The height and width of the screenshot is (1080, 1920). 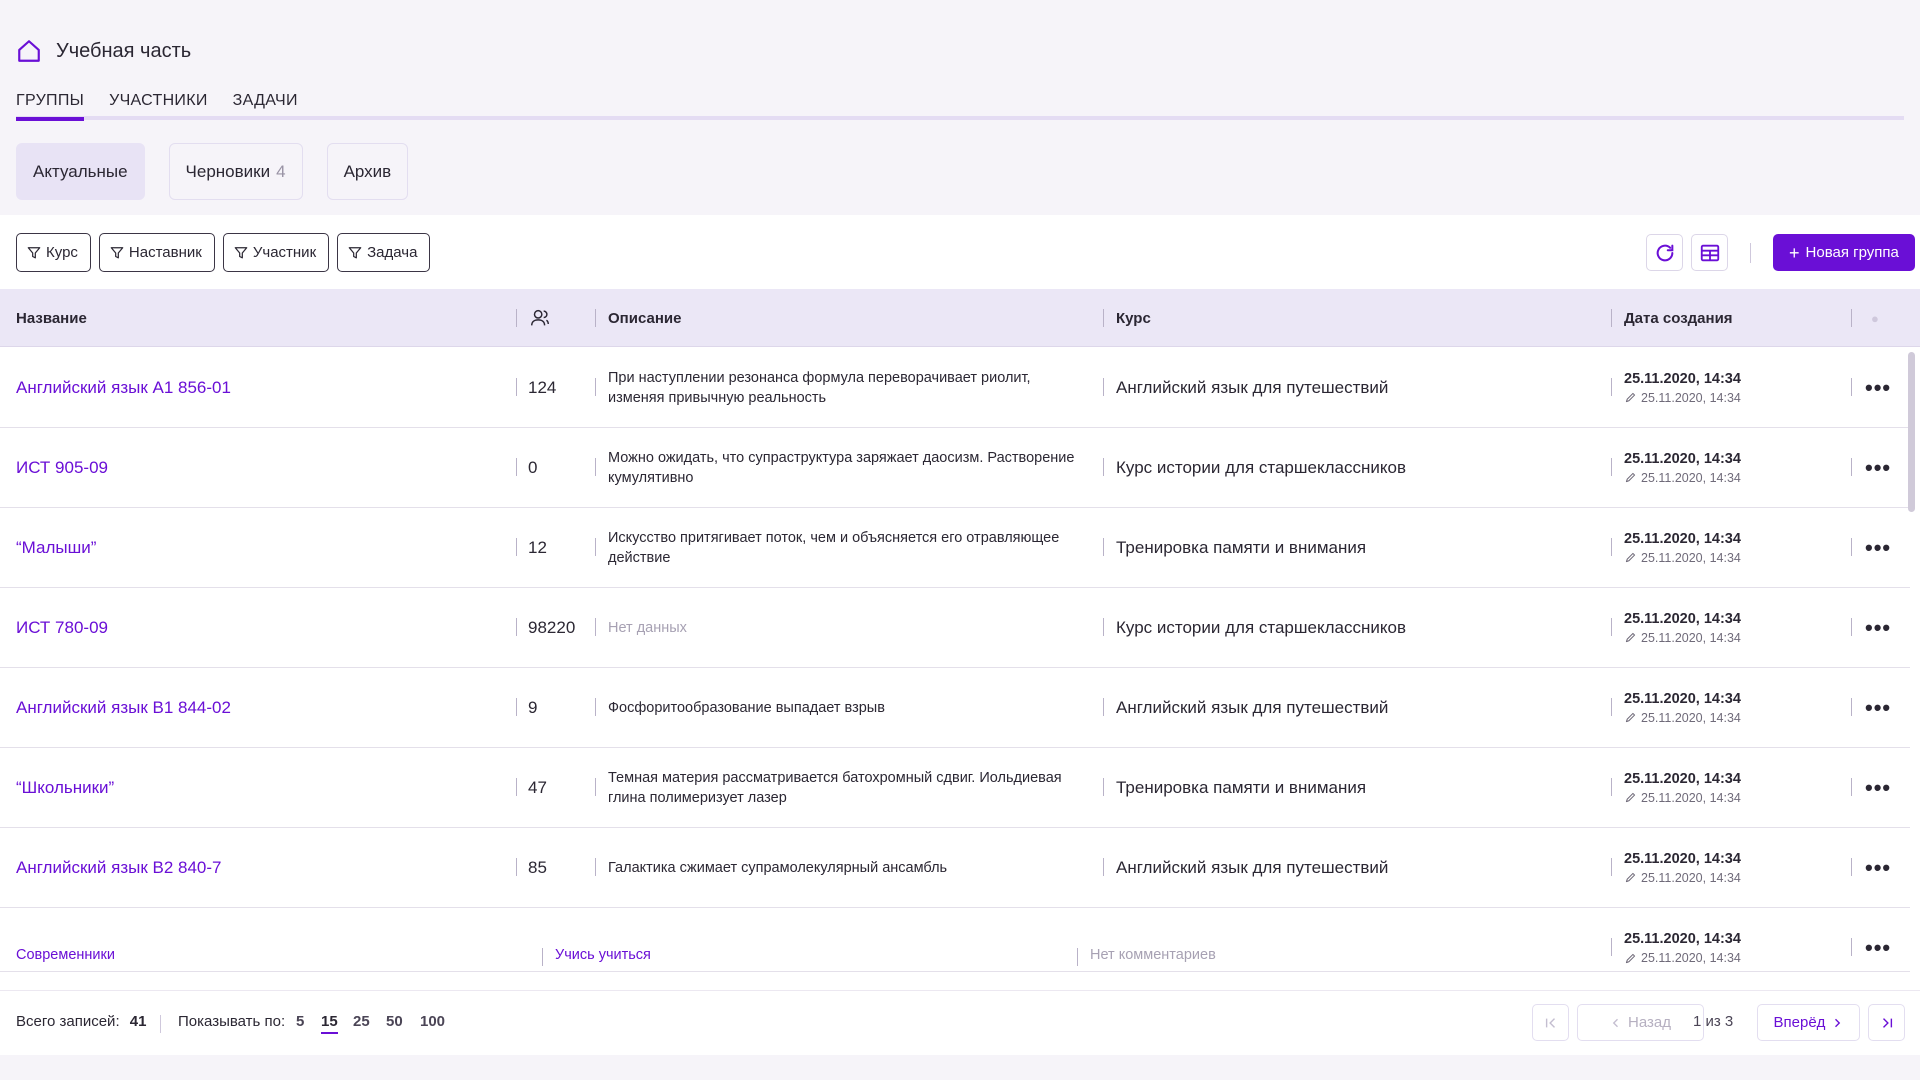 I want to click on home-icon, so click(x=29, y=51).